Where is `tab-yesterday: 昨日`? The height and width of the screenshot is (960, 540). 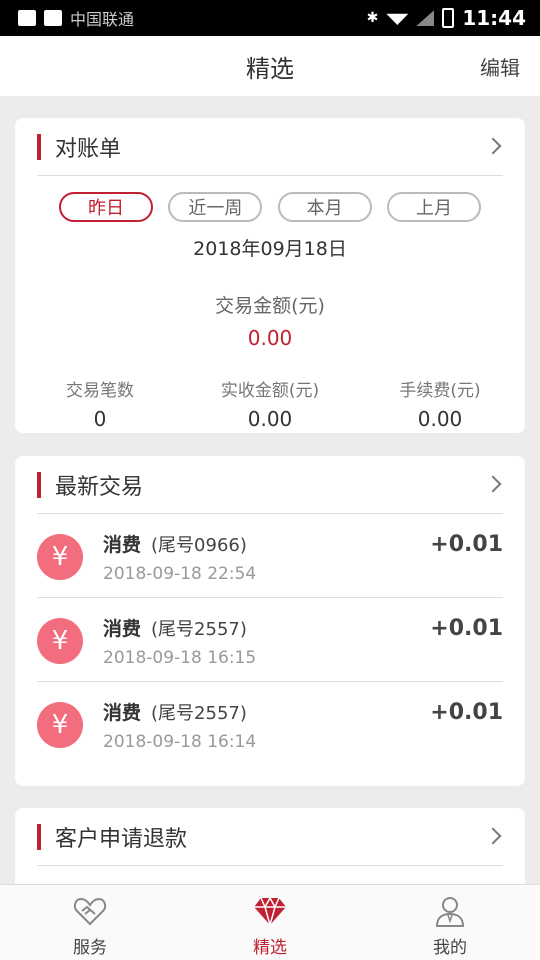 tab-yesterday: 昨日 is located at coordinates (106, 207).